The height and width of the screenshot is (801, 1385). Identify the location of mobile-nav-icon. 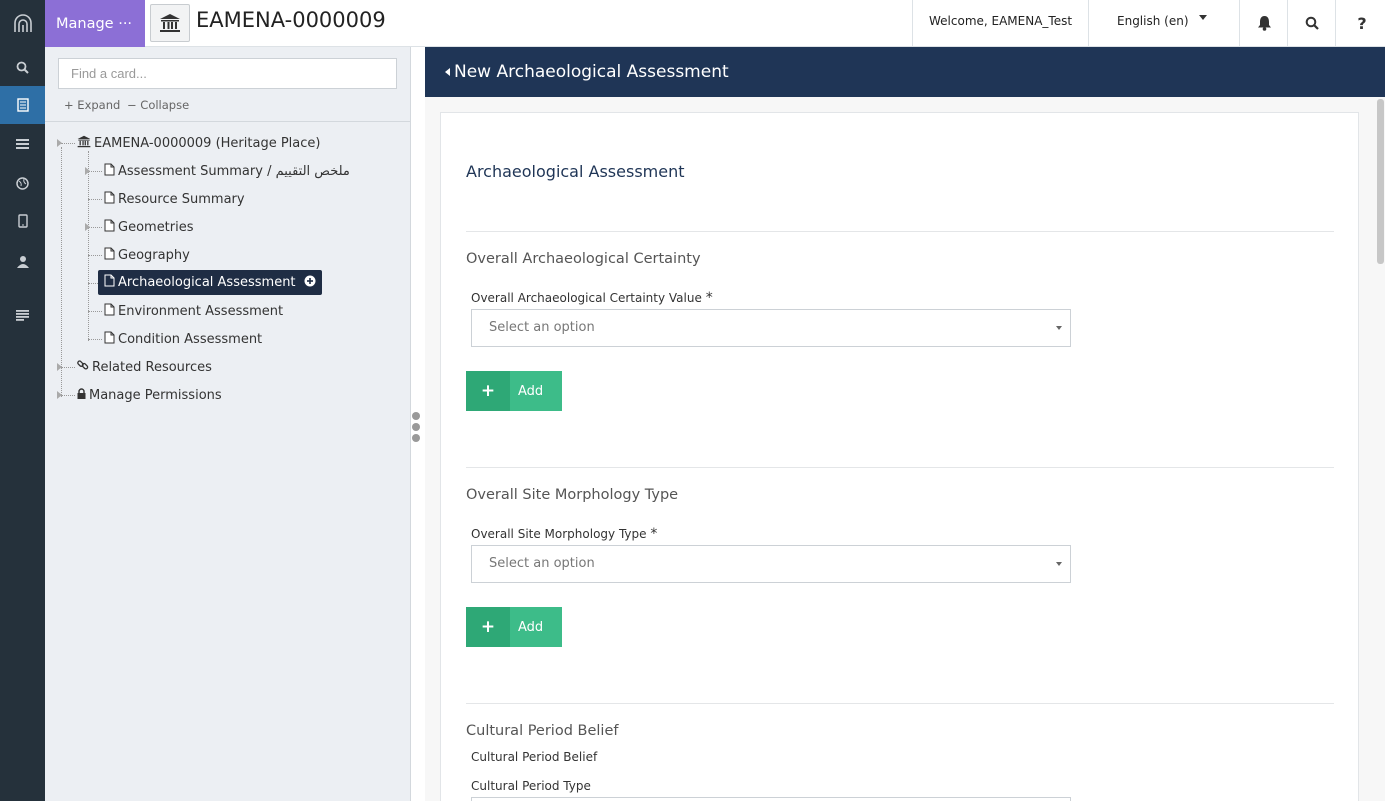
(22, 221).